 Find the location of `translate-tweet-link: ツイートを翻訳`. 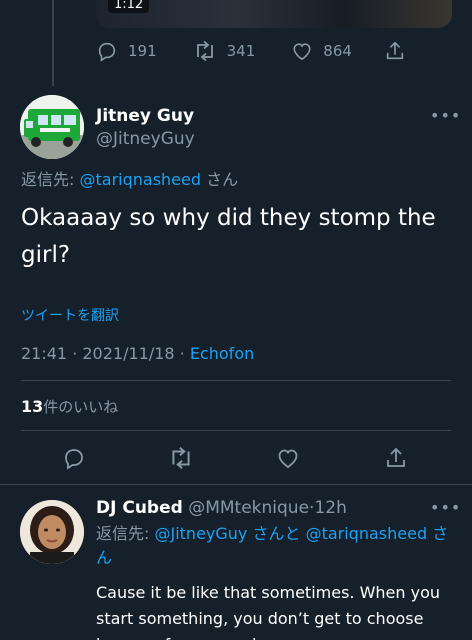

translate-tweet-link: ツイートを翻訳 is located at coordinates (70, 315).